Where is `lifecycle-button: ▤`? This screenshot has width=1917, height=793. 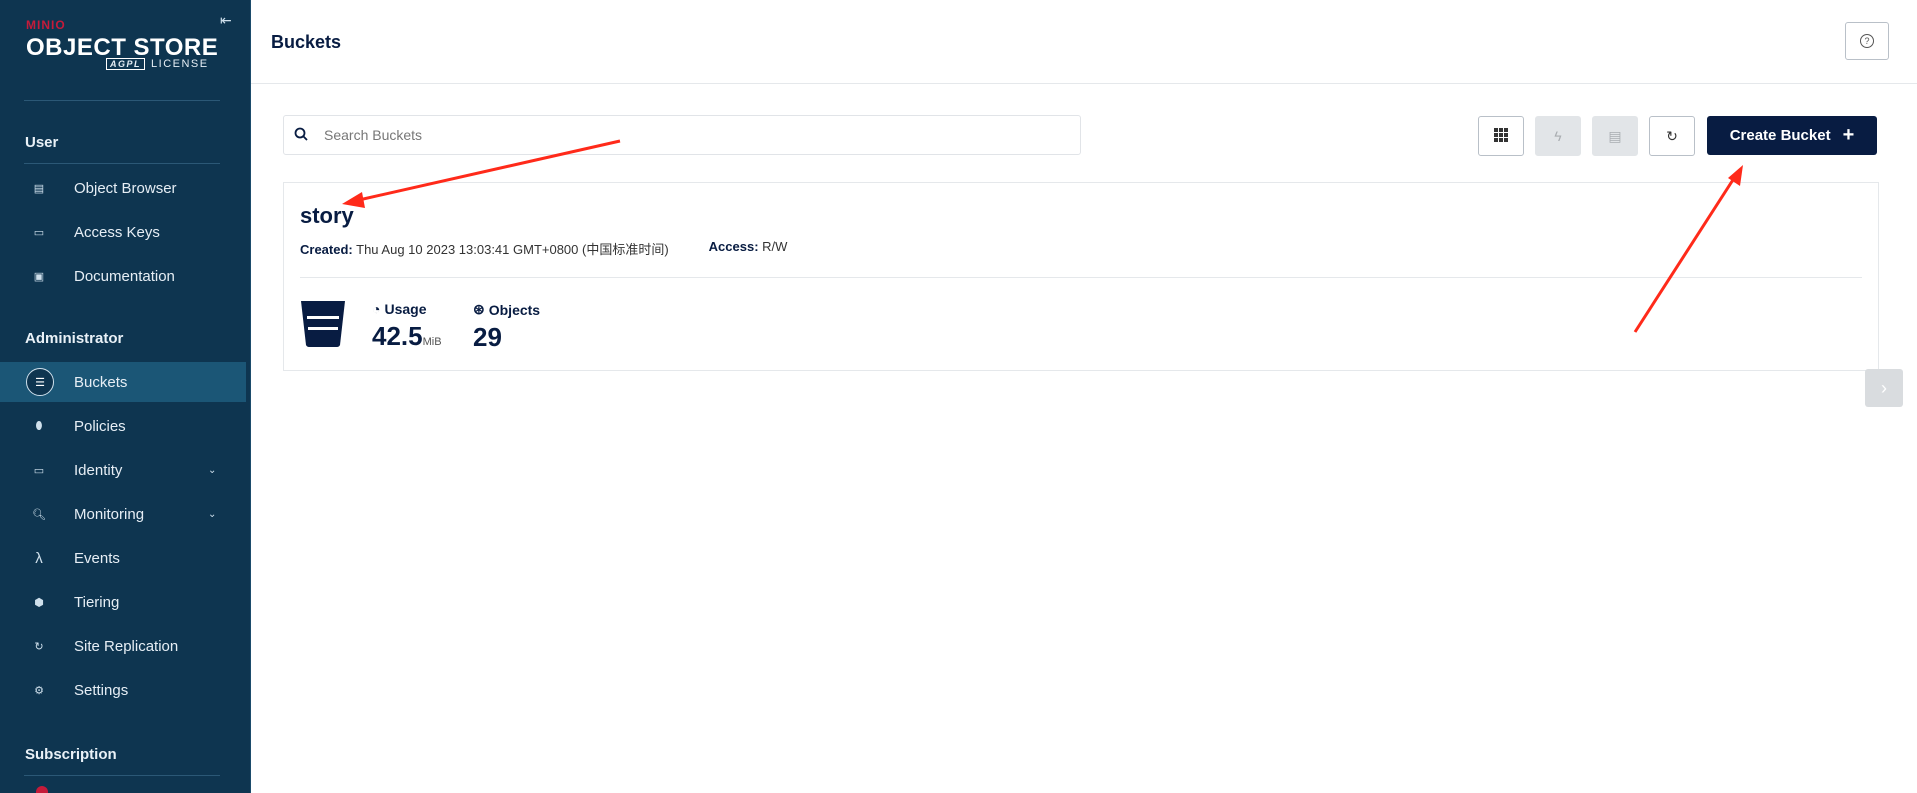 lifecycle-button: ▤ is located at coordinates (1615, 136).